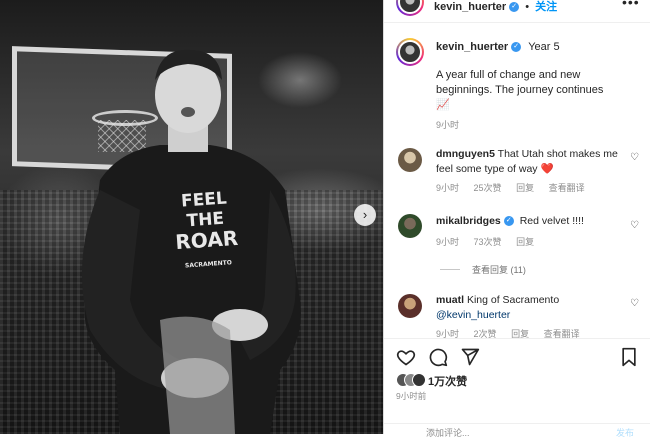 The image size is (650, 439). What do you see at coordinates (625, 432) in the screenshot?
I see `post-comment-button: 发布` at bounding box center [625, 432].